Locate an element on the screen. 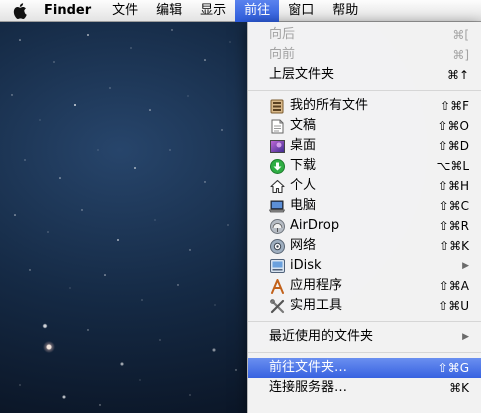 The width and height of the screenshot is (481, 413). menu-edit: 编辑 is located at coordinates (169, 11).